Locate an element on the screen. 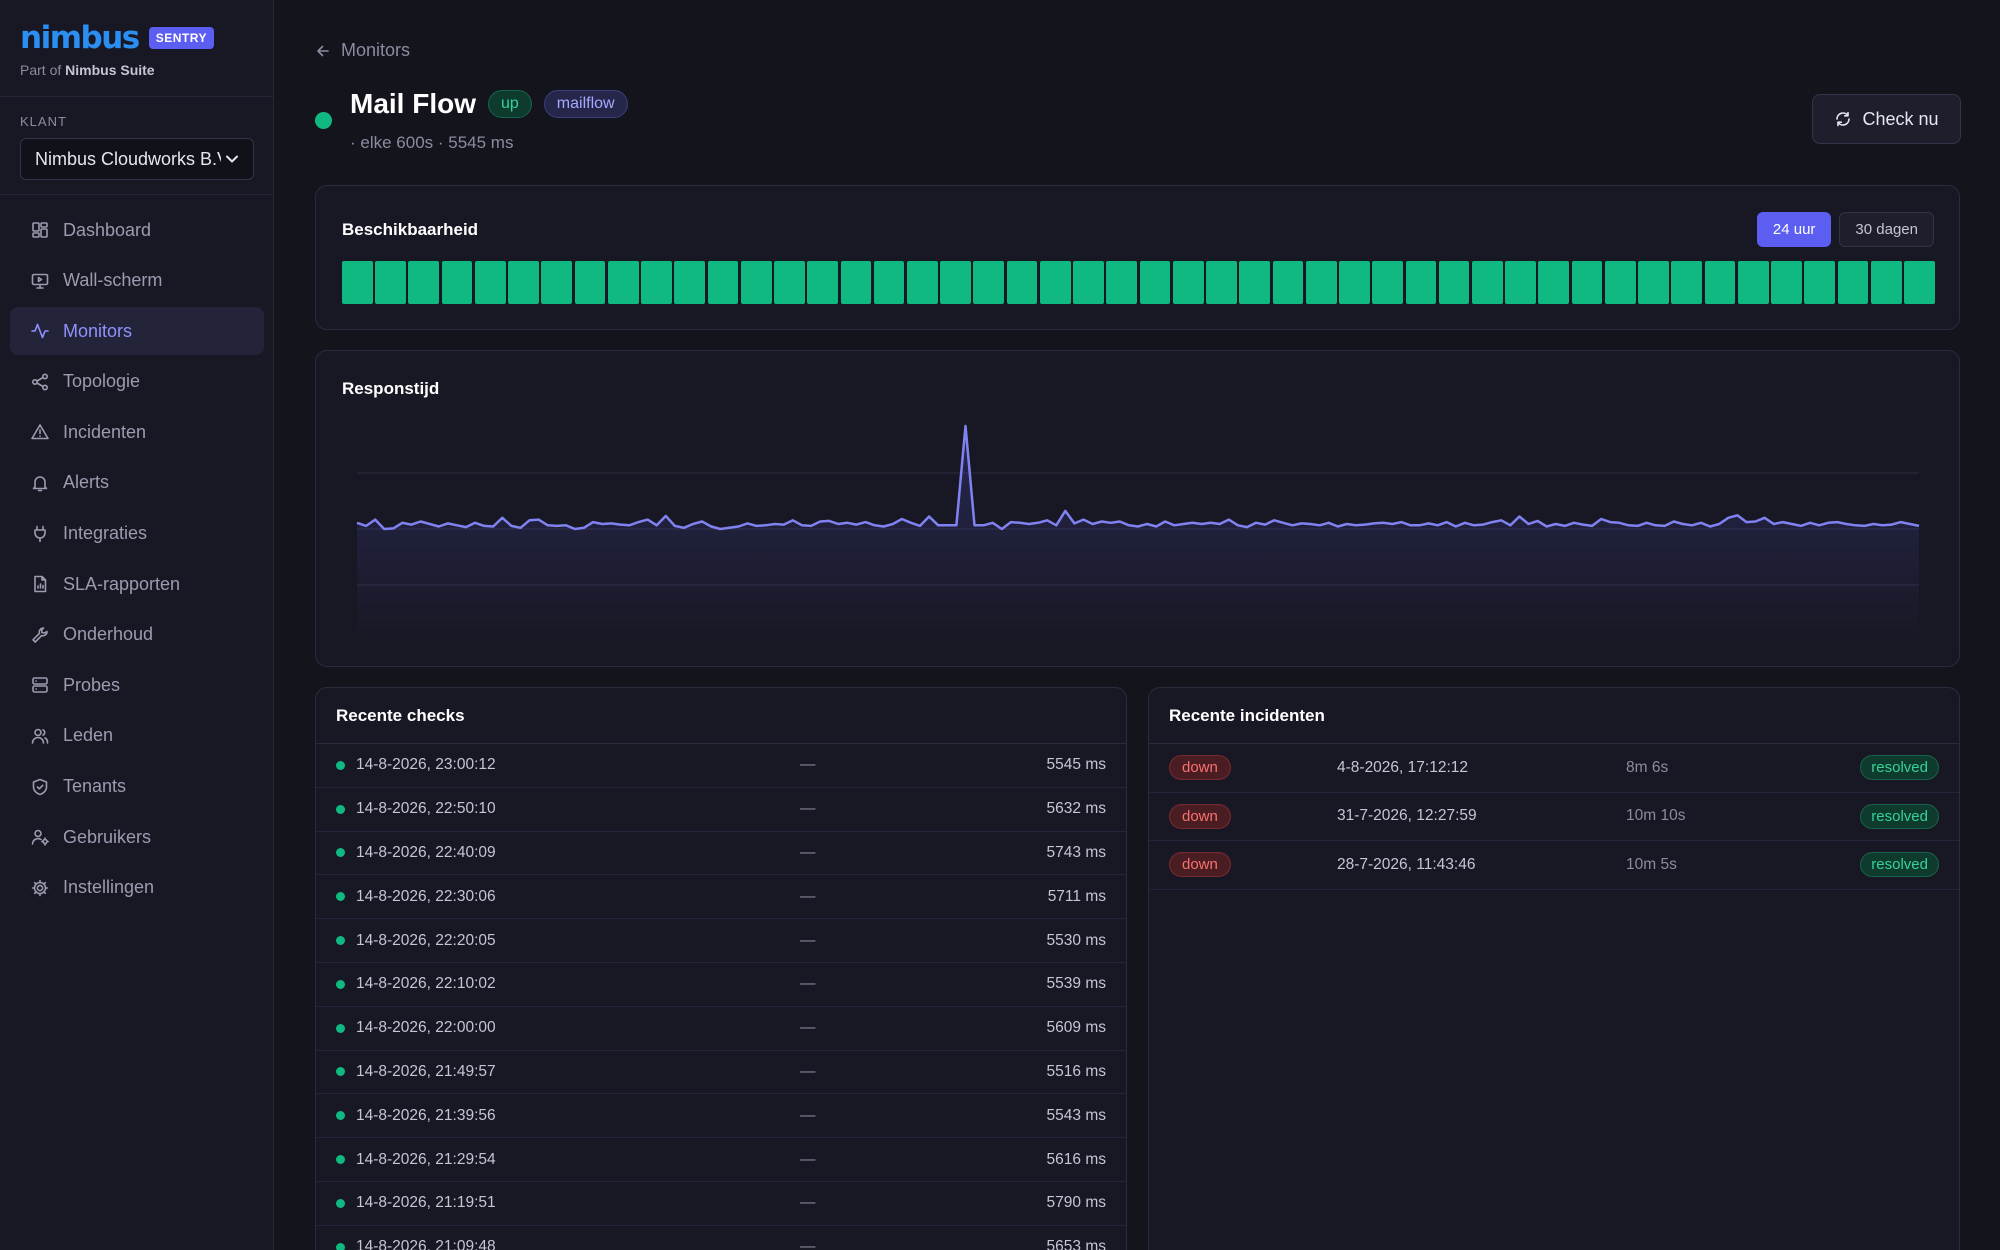 The width and height of the screenshot is (2000, 1250). check-row: 14-8-2026, 22:50:10 — 5632 ms is located at coordinates (721, 810).